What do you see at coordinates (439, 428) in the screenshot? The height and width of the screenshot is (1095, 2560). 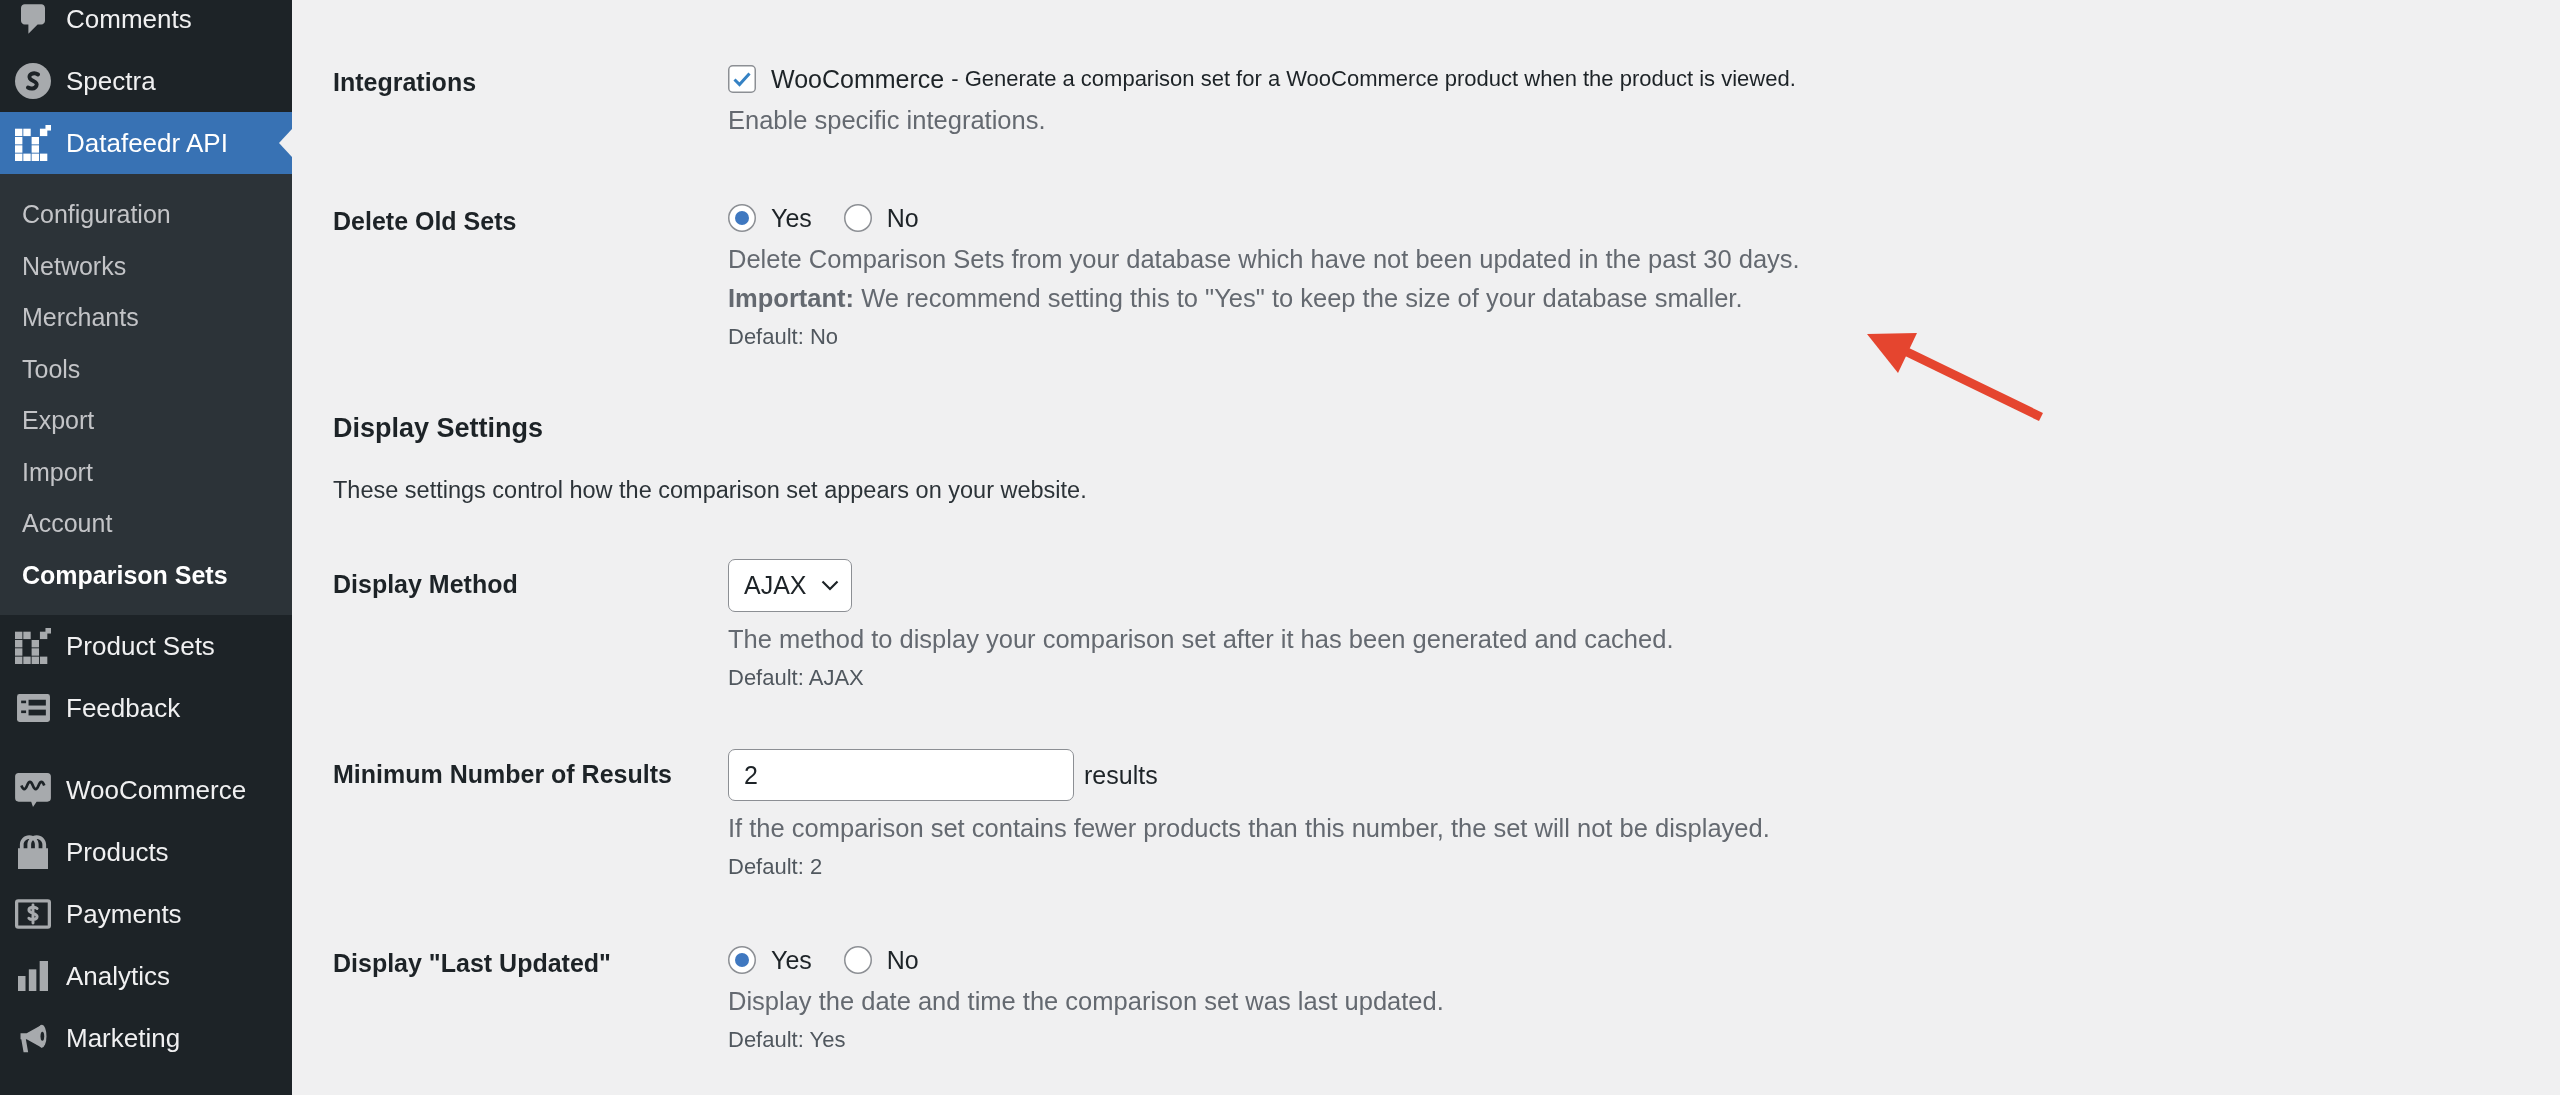 I see `section-heading: Display Settings` at bounding box center [439, 428].